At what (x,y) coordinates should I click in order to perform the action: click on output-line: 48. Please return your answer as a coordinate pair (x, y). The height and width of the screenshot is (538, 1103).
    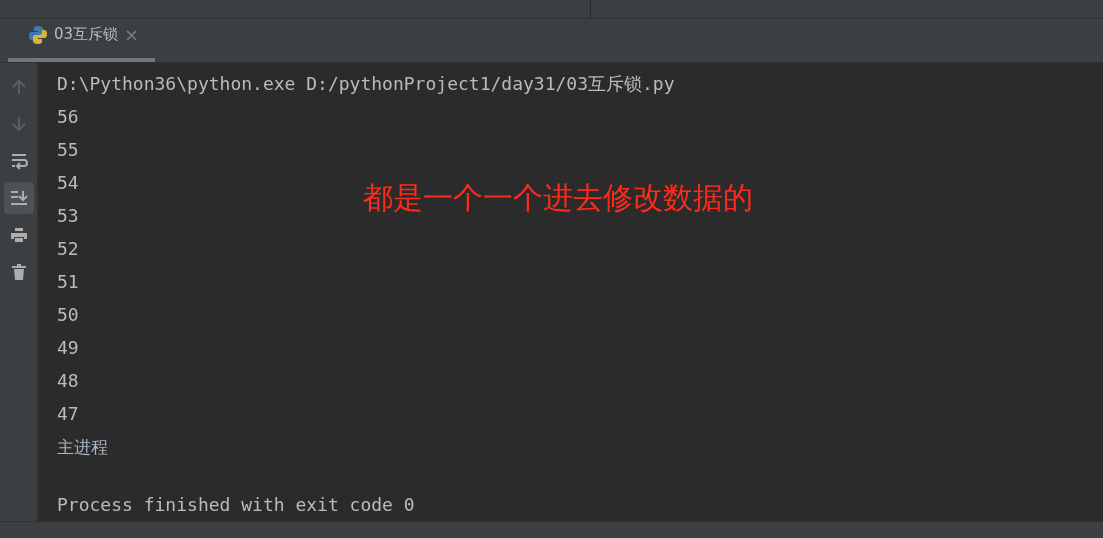
    Looking at the image, I should click on (68, 380).